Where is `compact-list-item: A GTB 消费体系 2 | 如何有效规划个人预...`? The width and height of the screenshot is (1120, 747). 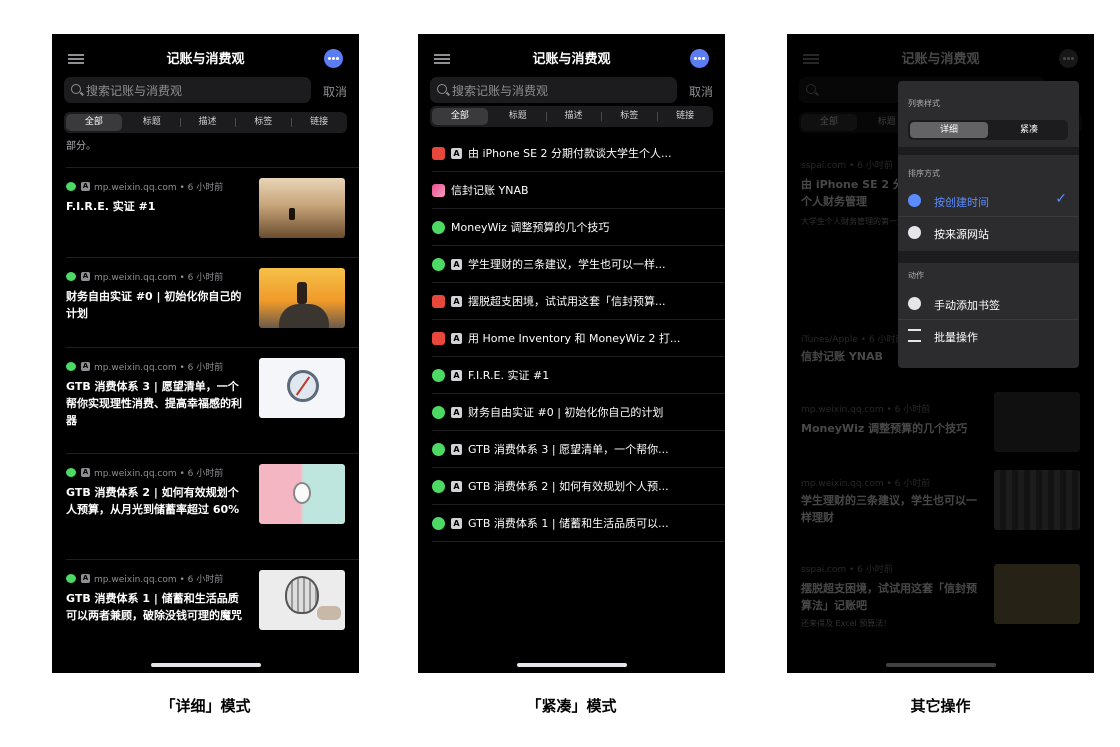 compact-list-item: A GTB 消费体系 2 | 如何有效规划个人预... is located at coordinates (578, 486).